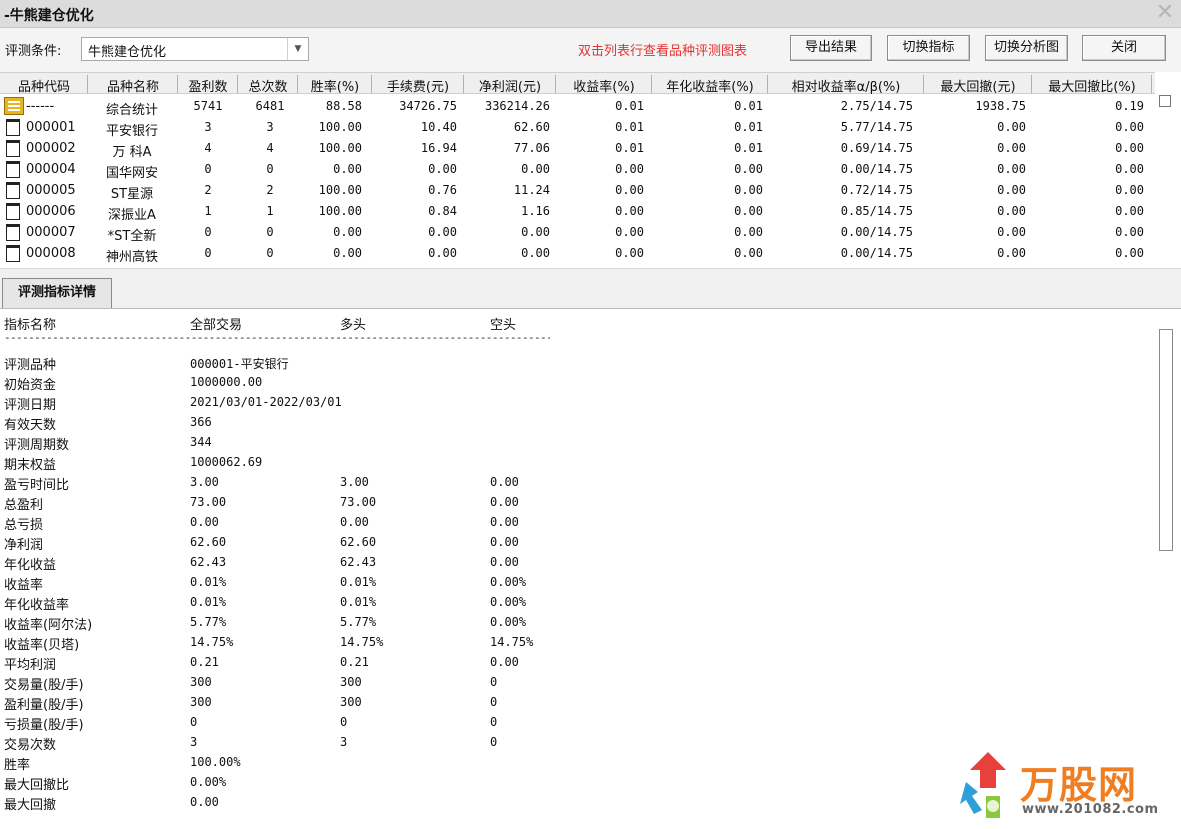 The height and width of the screenshot is (829, 1181). I want to click on chevron-down-icon: ▼, so click(297, 49).